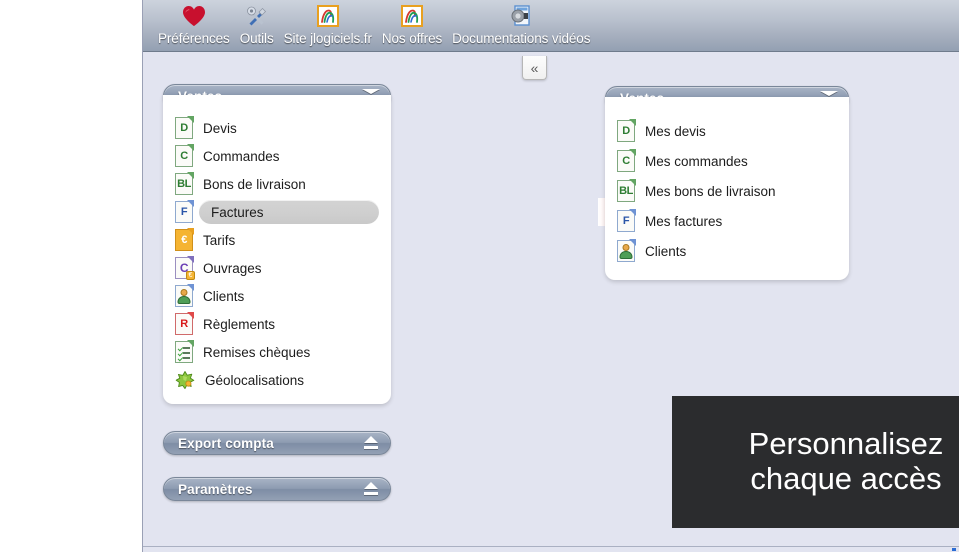 The image size is (959, 558). Describe the element at coordinates (727, 251) in the screenshot. I see `sidebar-item-clients-right: Clients` at that location.